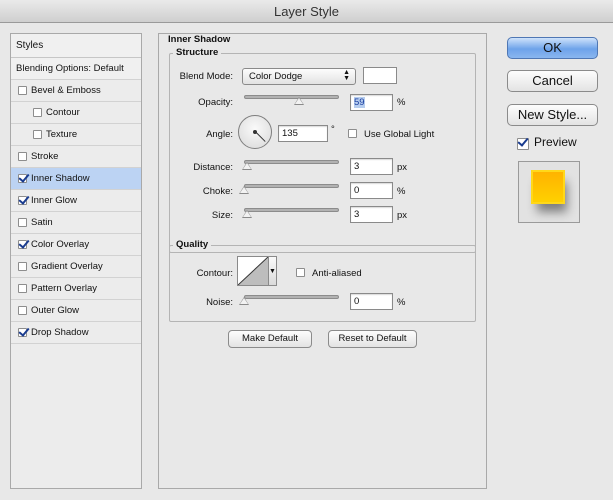 This screenshot has height=500, width=613. What do you see at coordinates (219, 302) in the screenshot?
I see `noise-label: Noise:` at bounding box center [219, 302].